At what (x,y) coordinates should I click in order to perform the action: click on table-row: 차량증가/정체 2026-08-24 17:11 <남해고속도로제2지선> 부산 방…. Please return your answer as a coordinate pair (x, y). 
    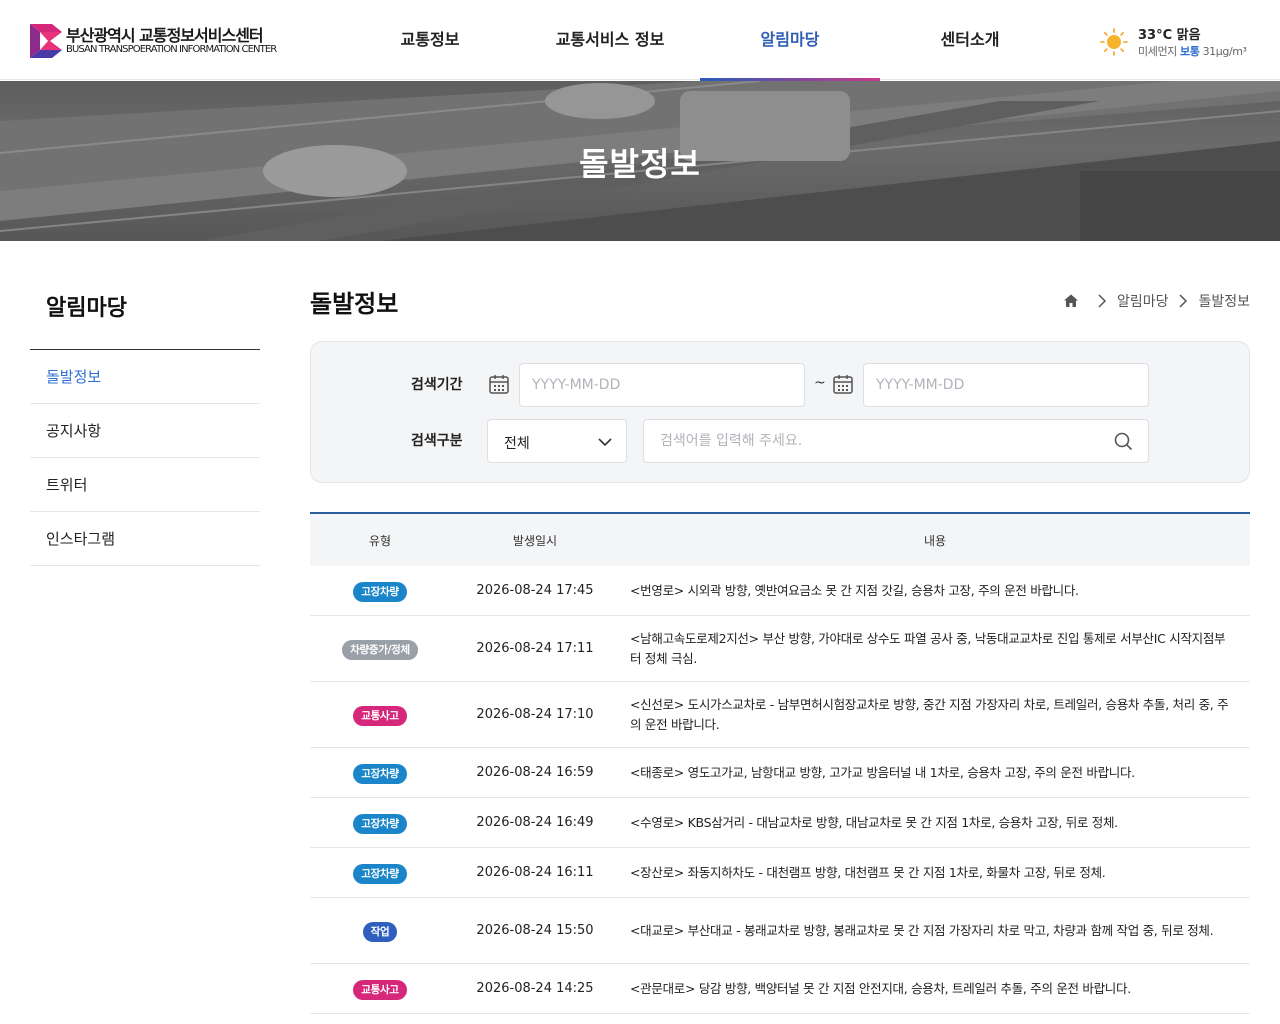
    Looking at the image, I should click on (780, 649).